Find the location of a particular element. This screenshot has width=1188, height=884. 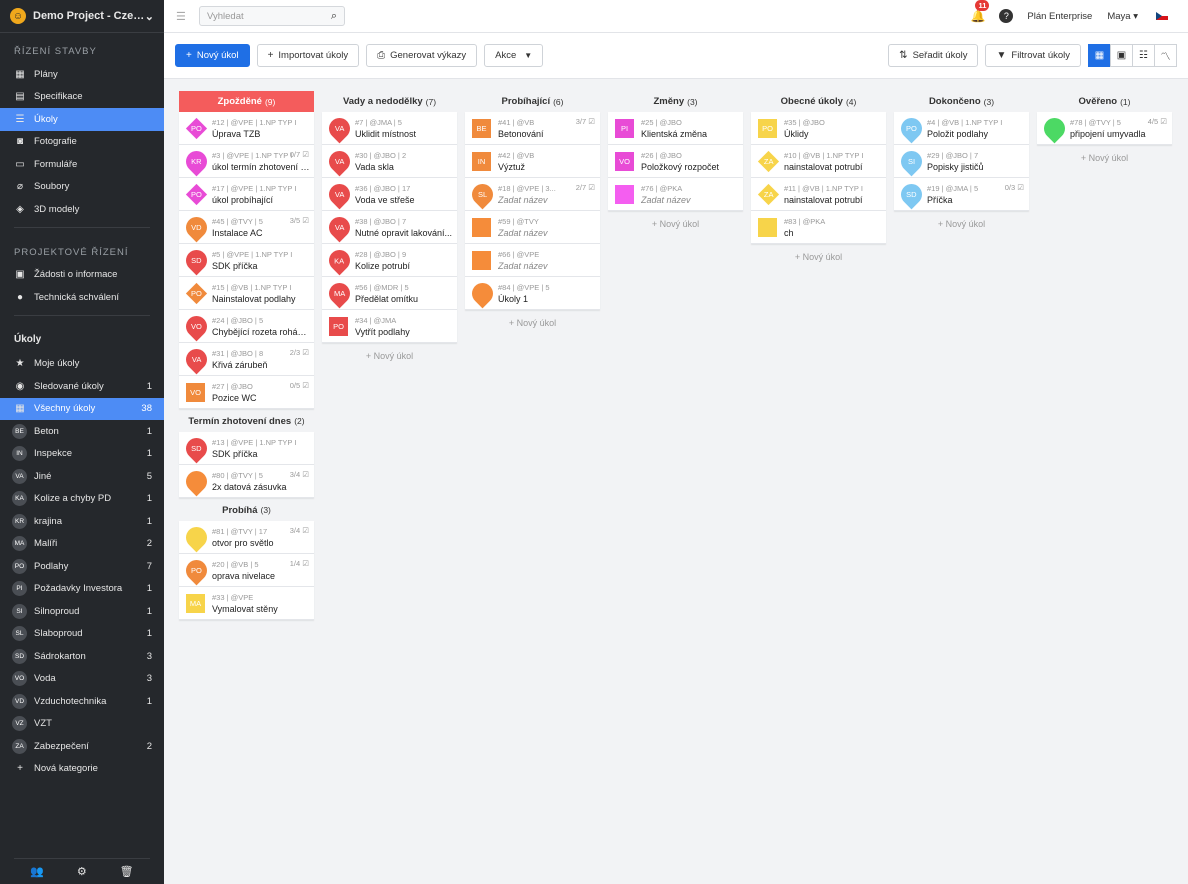

sidebar-item-paperclip: ⌀ Soubory is located at coordinates (82, 187).